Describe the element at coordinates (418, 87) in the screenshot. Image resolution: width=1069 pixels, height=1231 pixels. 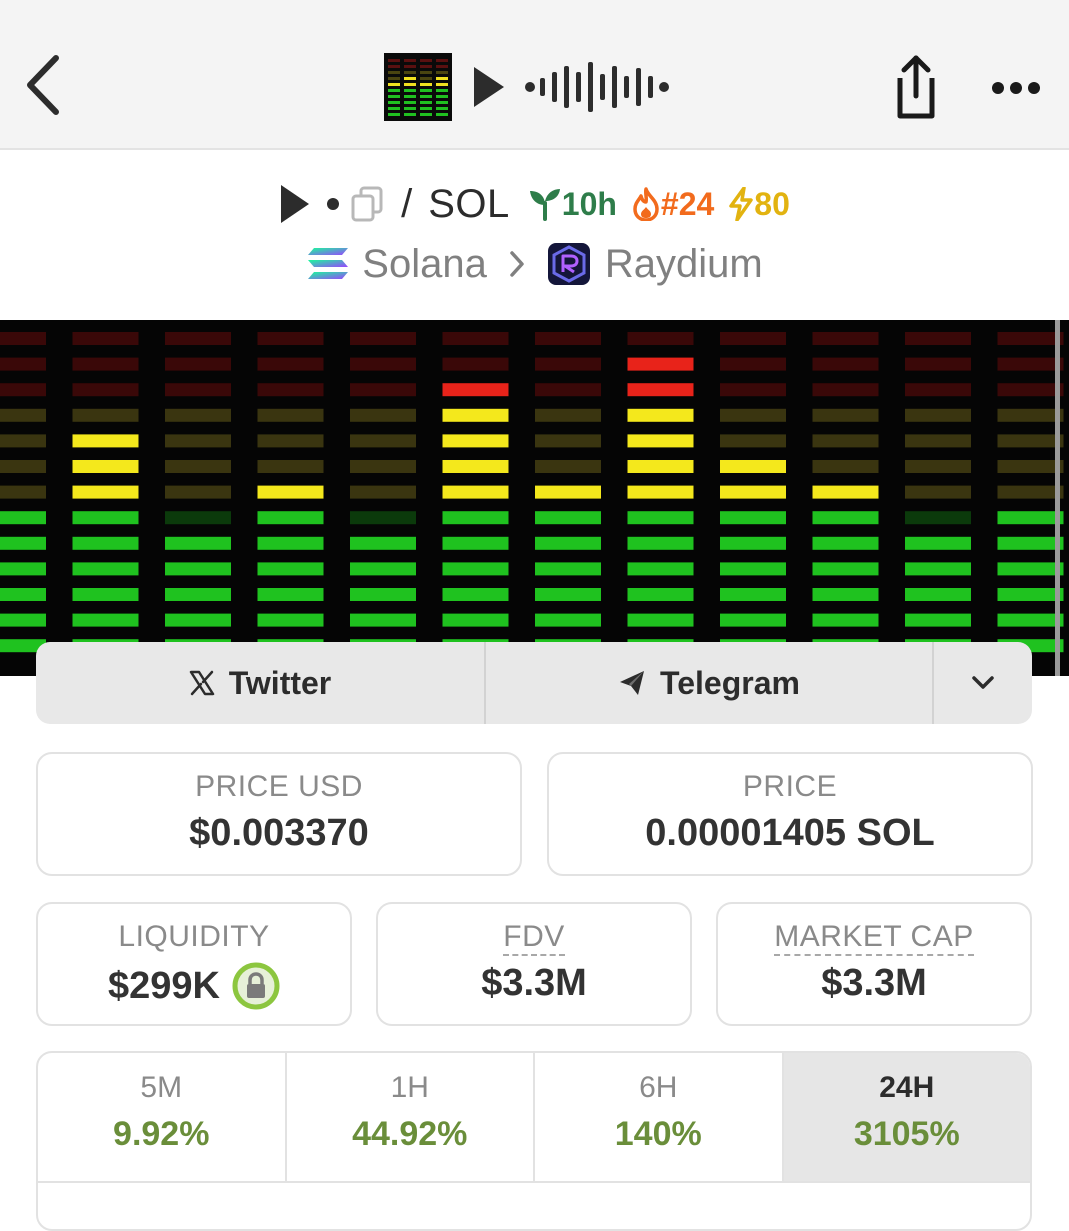
I see `equalizer-thumbnail` at that location.